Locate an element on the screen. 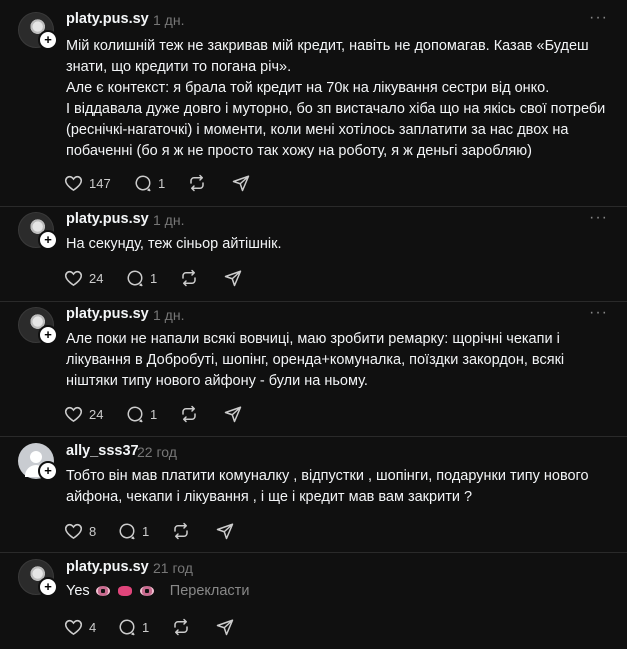 The image size is (627, 649). translate-link: Перекласти is located at coordinates (210, 591).